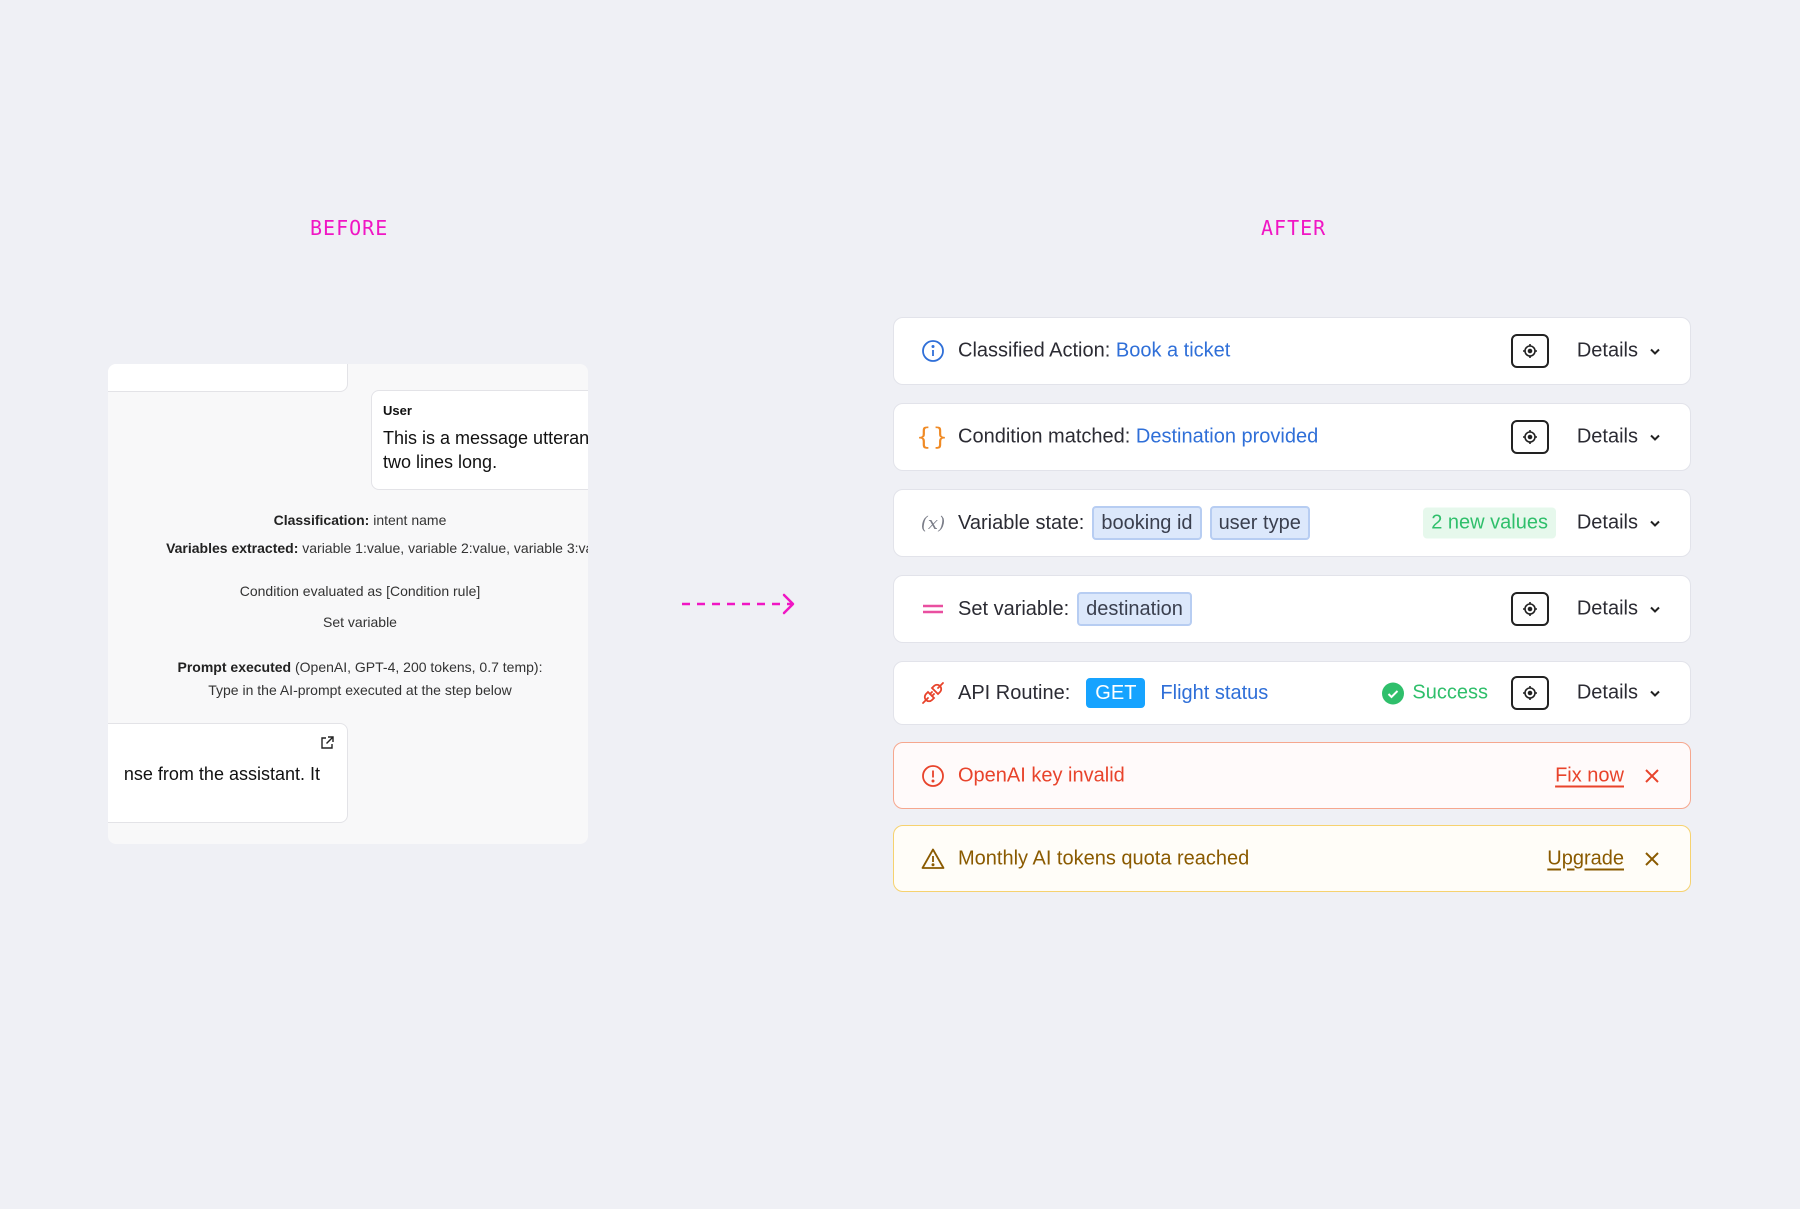 This screenshot has height=1209, width=1800. What do you see at coordinates (1227, 437) in the screenshot?
I see `condition-link: Destination provided` at bounding box center [1227, 437].